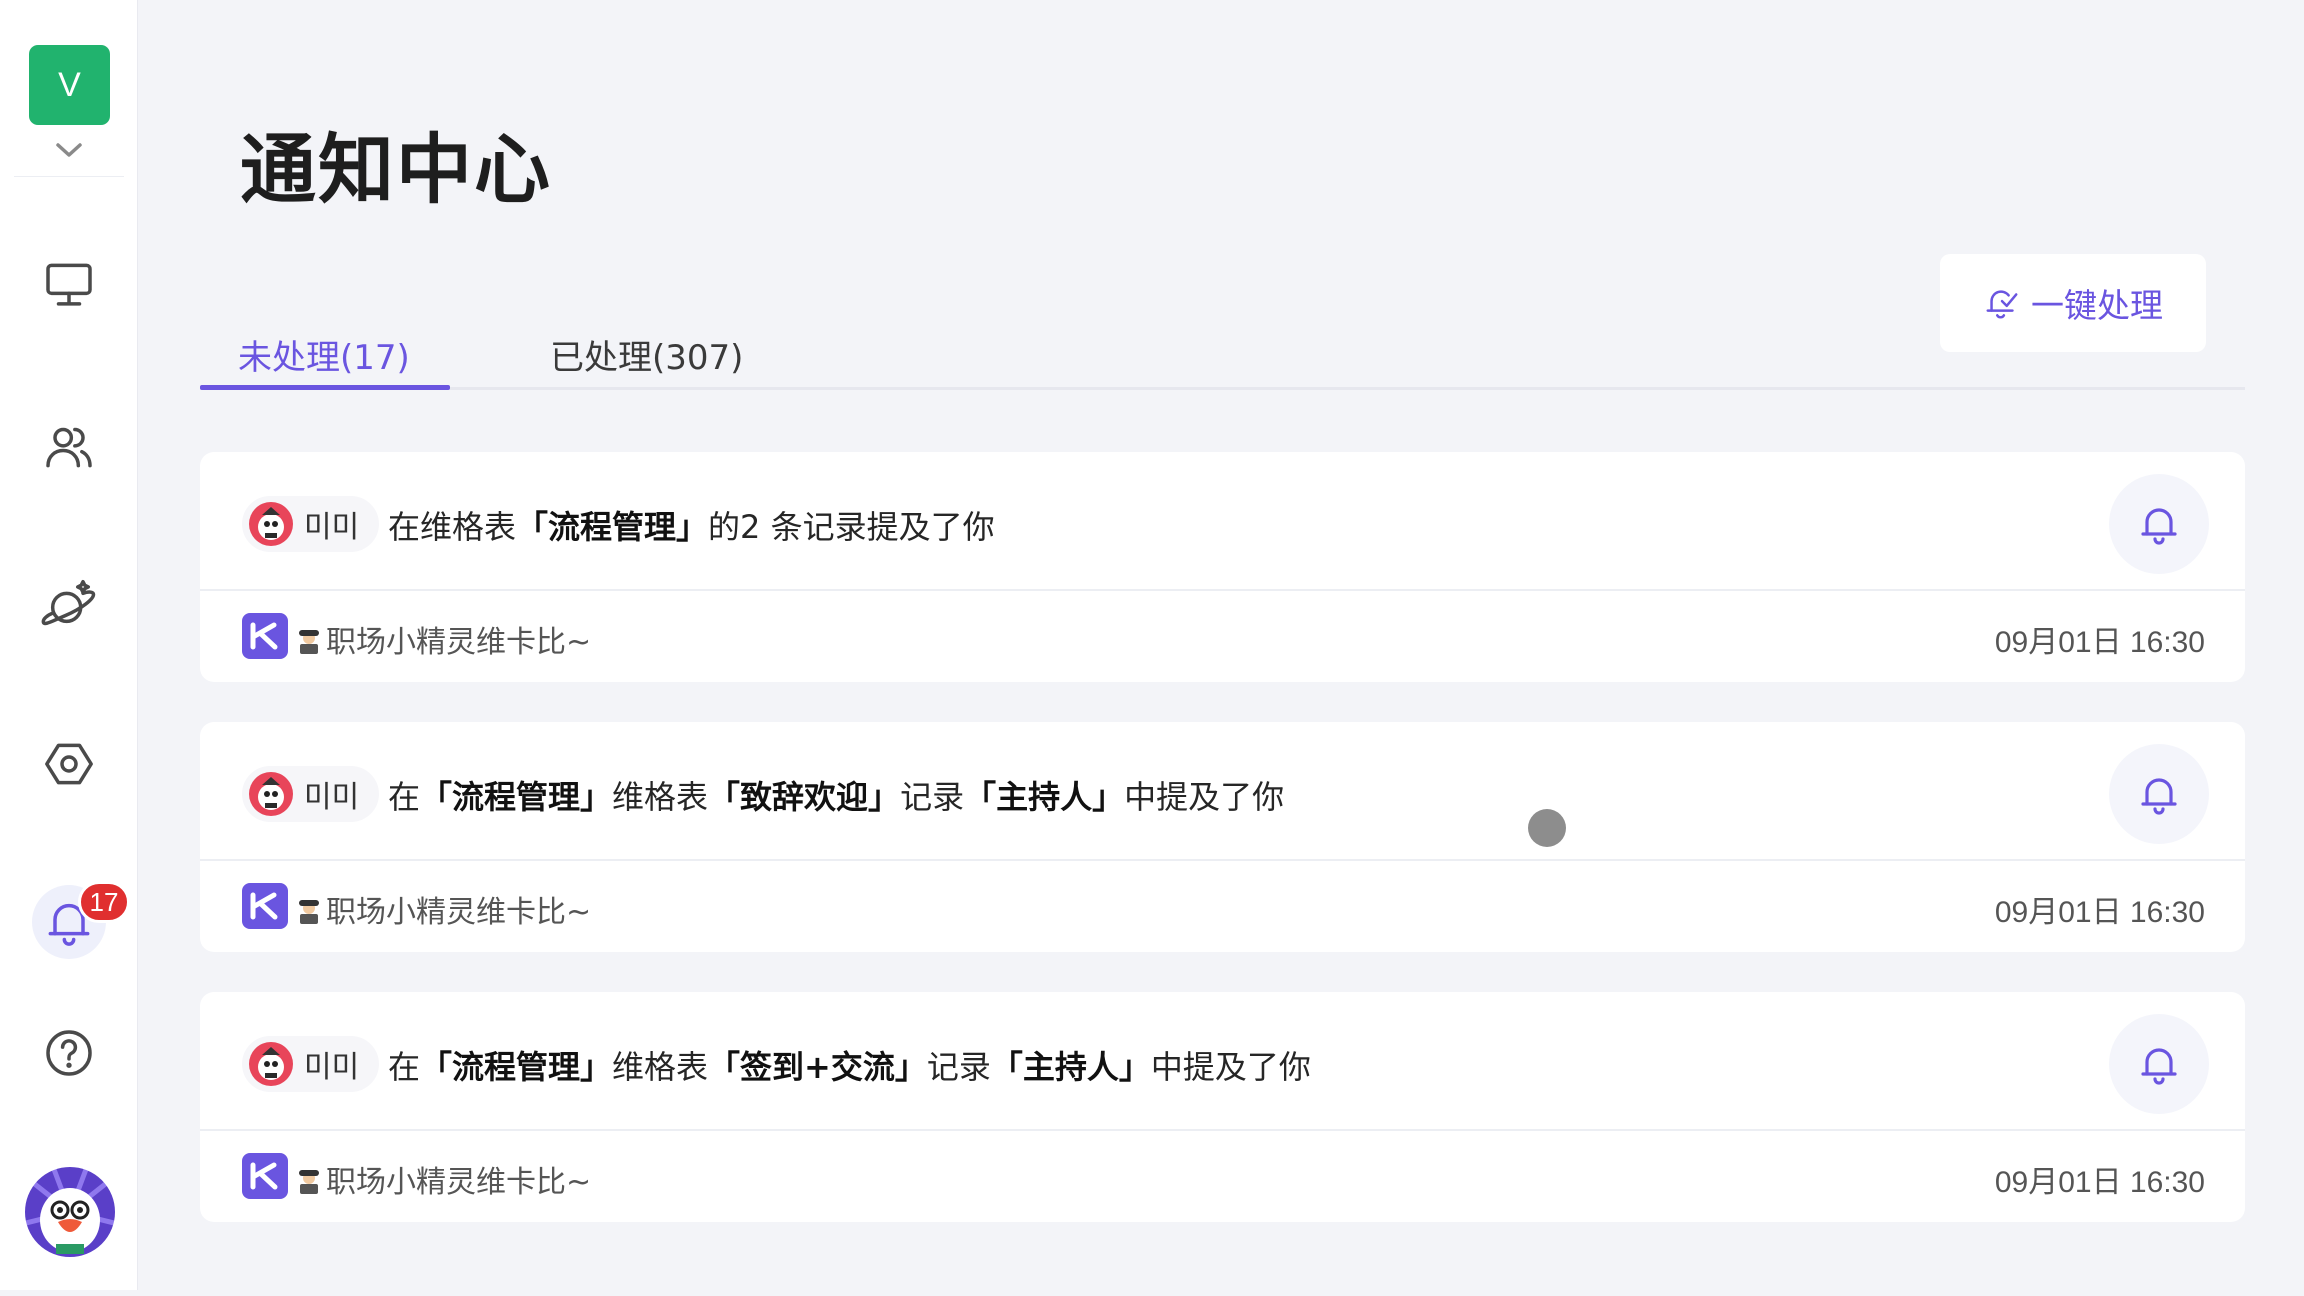  I want to click on page-title: 通知中心, so click(396, 169).